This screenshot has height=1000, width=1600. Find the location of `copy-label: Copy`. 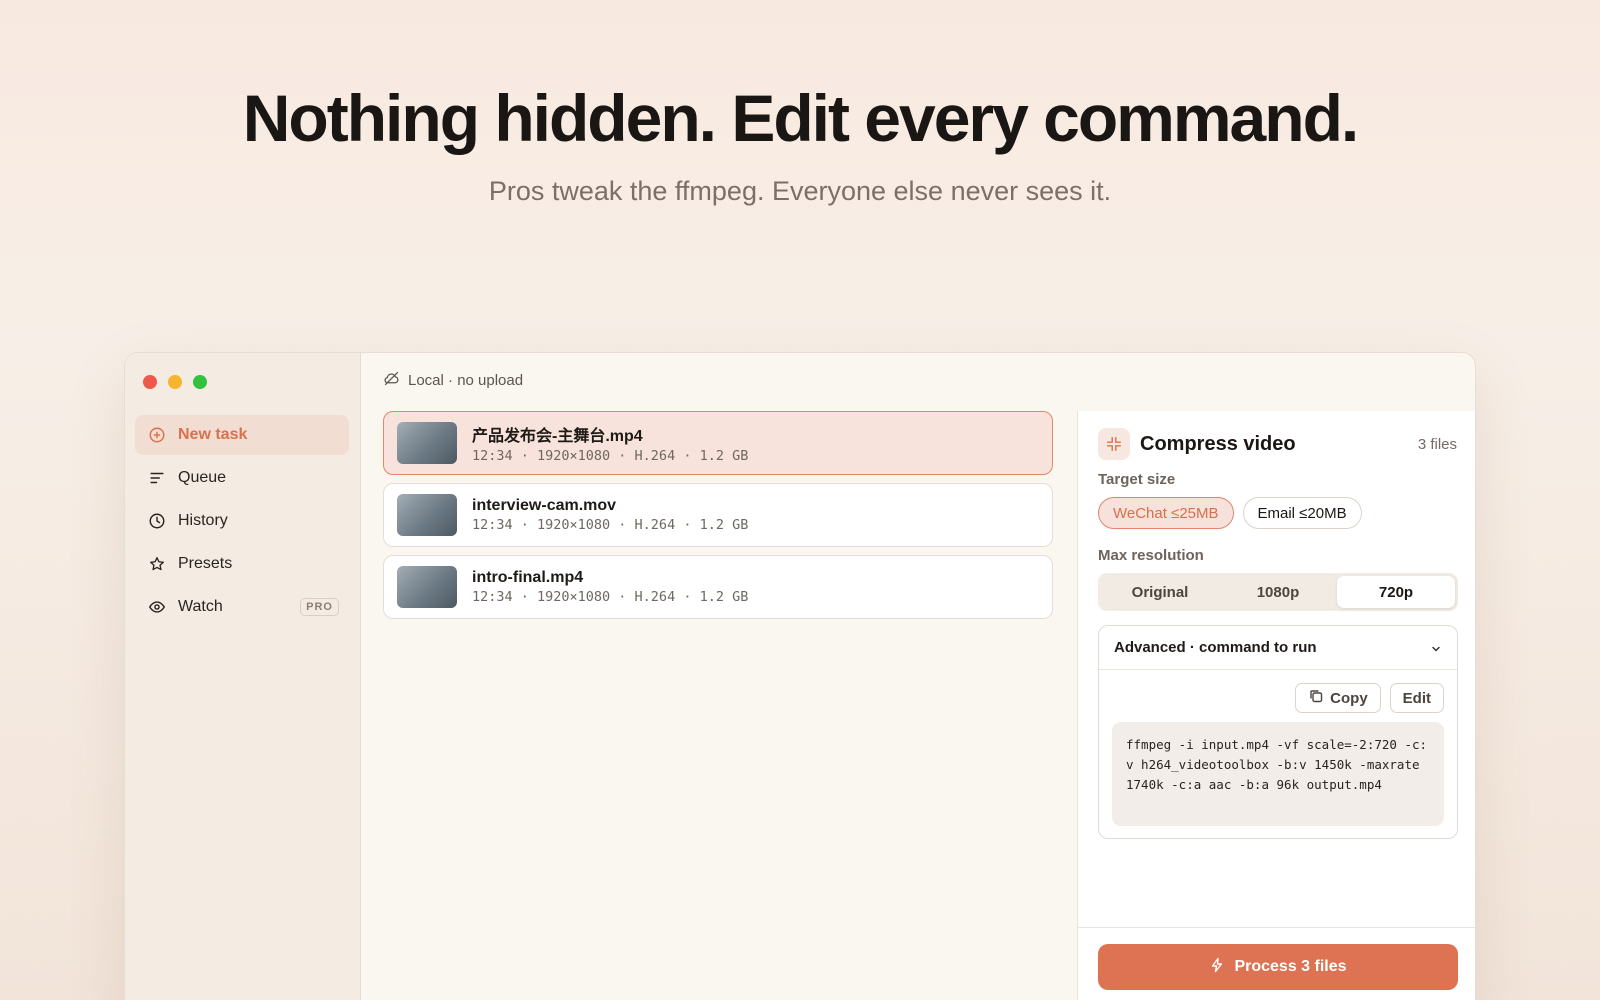

copy-label: Copy is located at coordinates (1349, 698).